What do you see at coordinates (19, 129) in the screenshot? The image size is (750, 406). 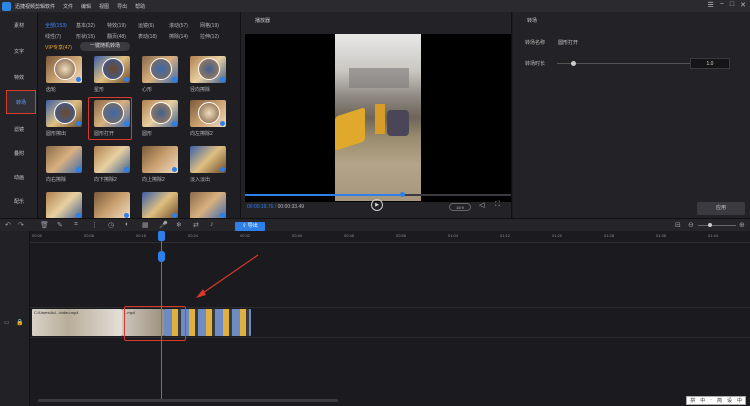 I see `nav-item-filters: 滤镜` at bounding box center [19, 129].